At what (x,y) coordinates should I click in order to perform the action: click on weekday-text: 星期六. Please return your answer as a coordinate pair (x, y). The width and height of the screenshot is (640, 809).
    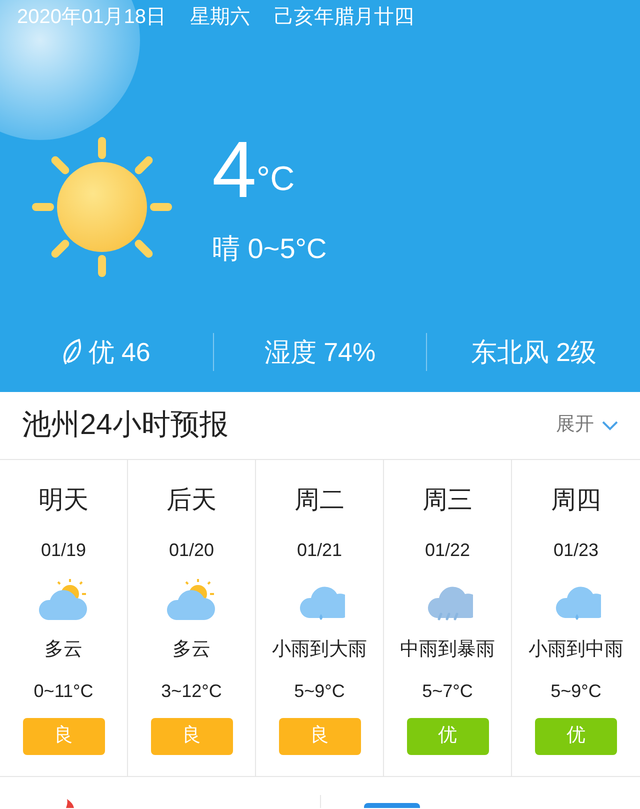
    Looking at the image, I should click on (220, 17).